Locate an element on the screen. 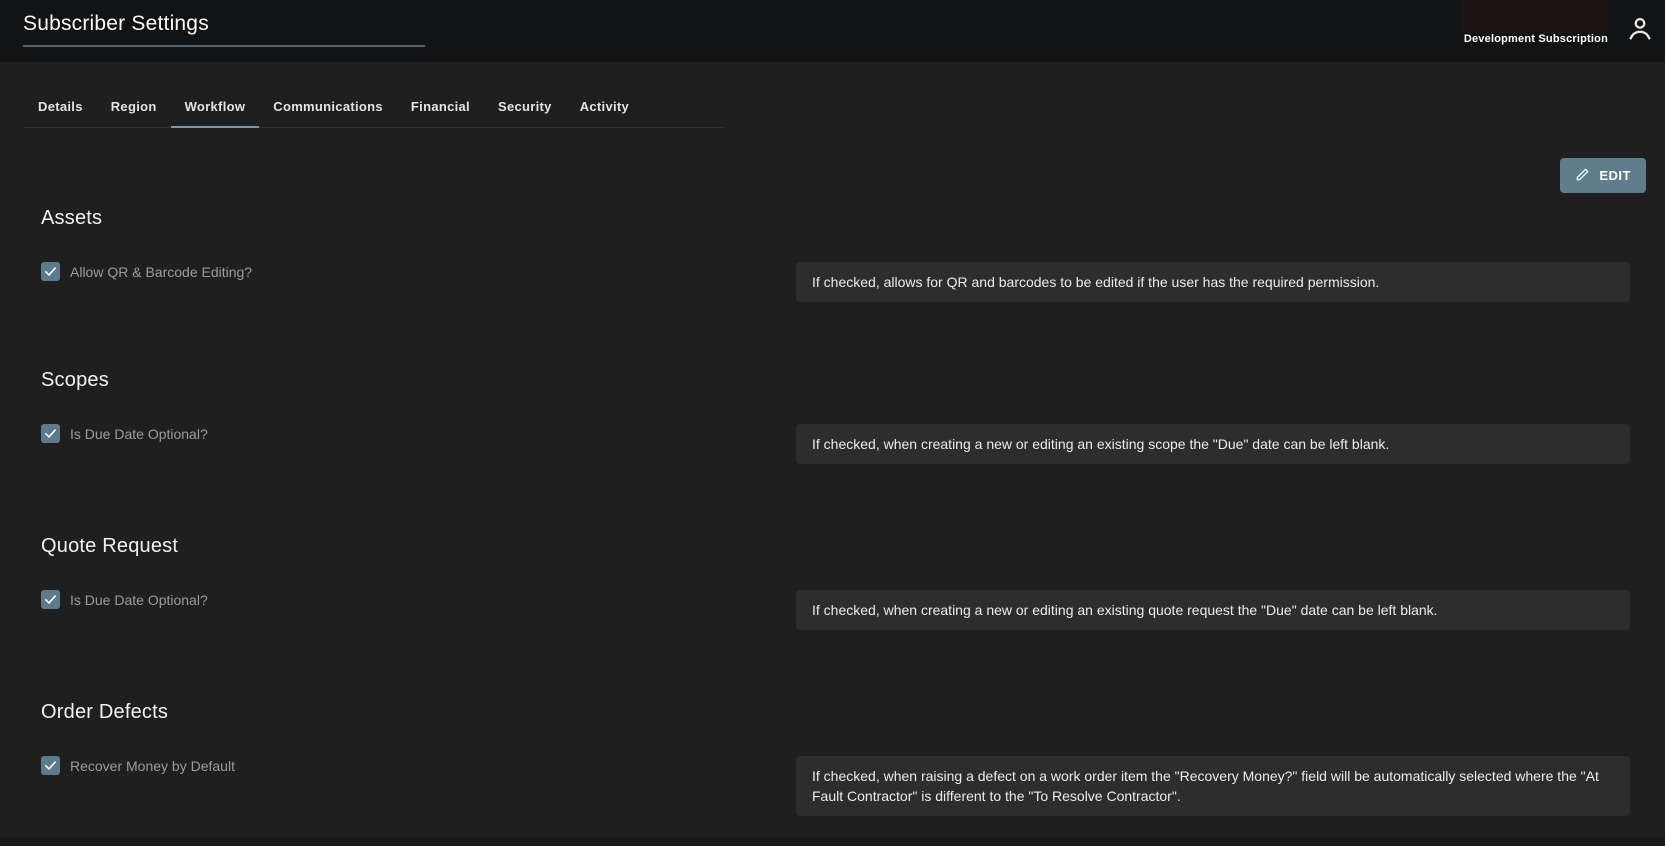 This screenshot has height=846, width=1665. tab-label: Details is located at coordinates (60, 106).